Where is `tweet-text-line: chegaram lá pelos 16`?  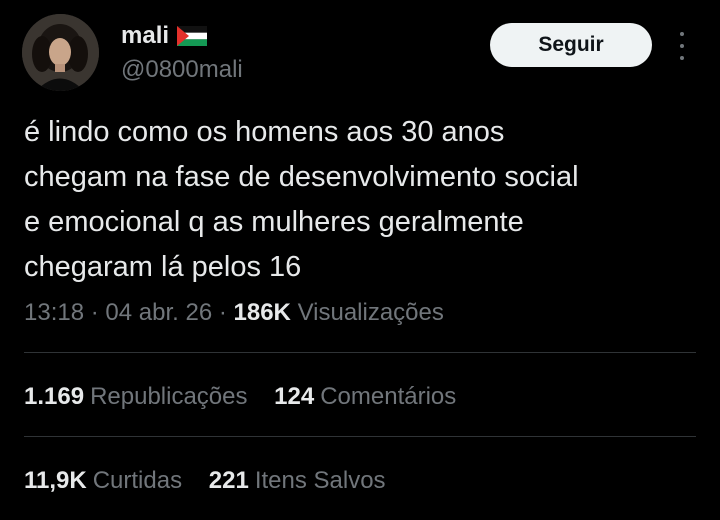
tweet-text-line: chegaram lá pelos 16 is located at coordinates (163, 267).